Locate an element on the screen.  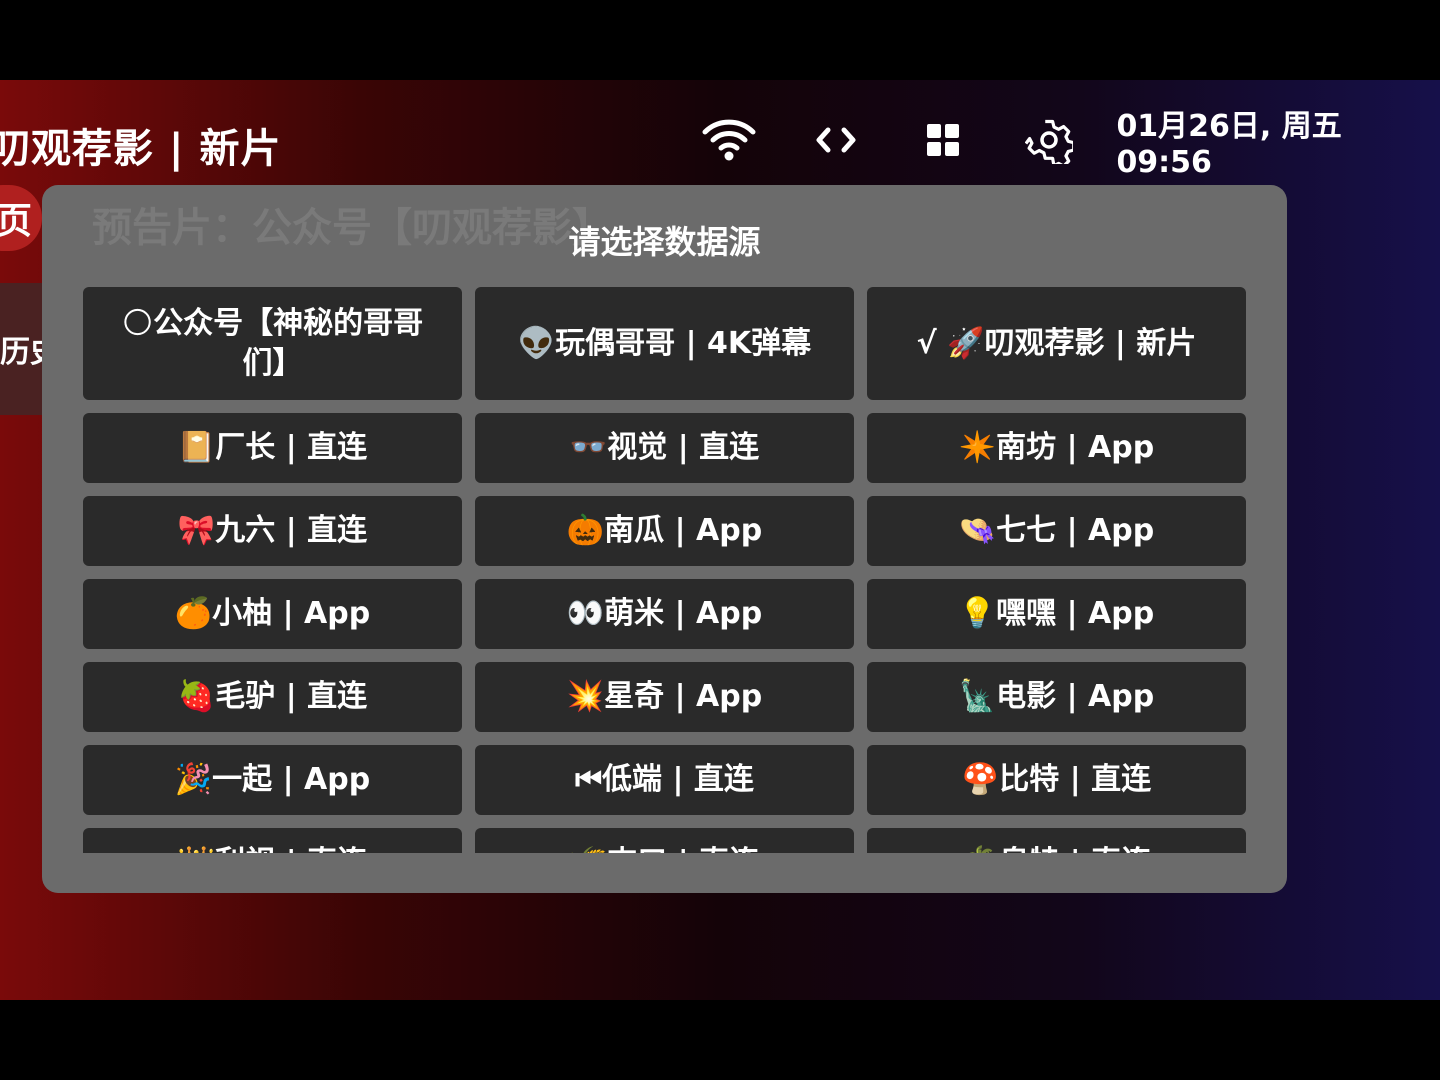
source-option: 👀萌米 | App is located at coordinates (664, 614).